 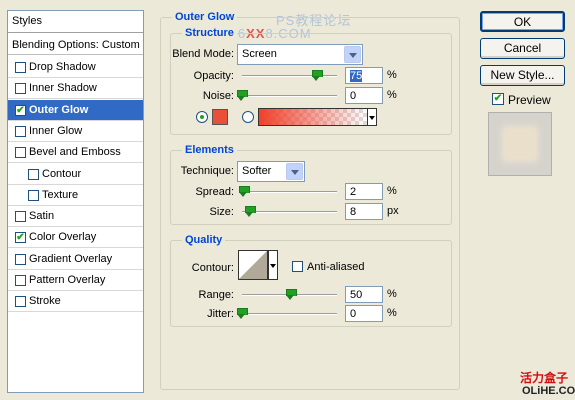 I want to click on outer-glow-title: Outer Glow, so click(x=205, y=17).